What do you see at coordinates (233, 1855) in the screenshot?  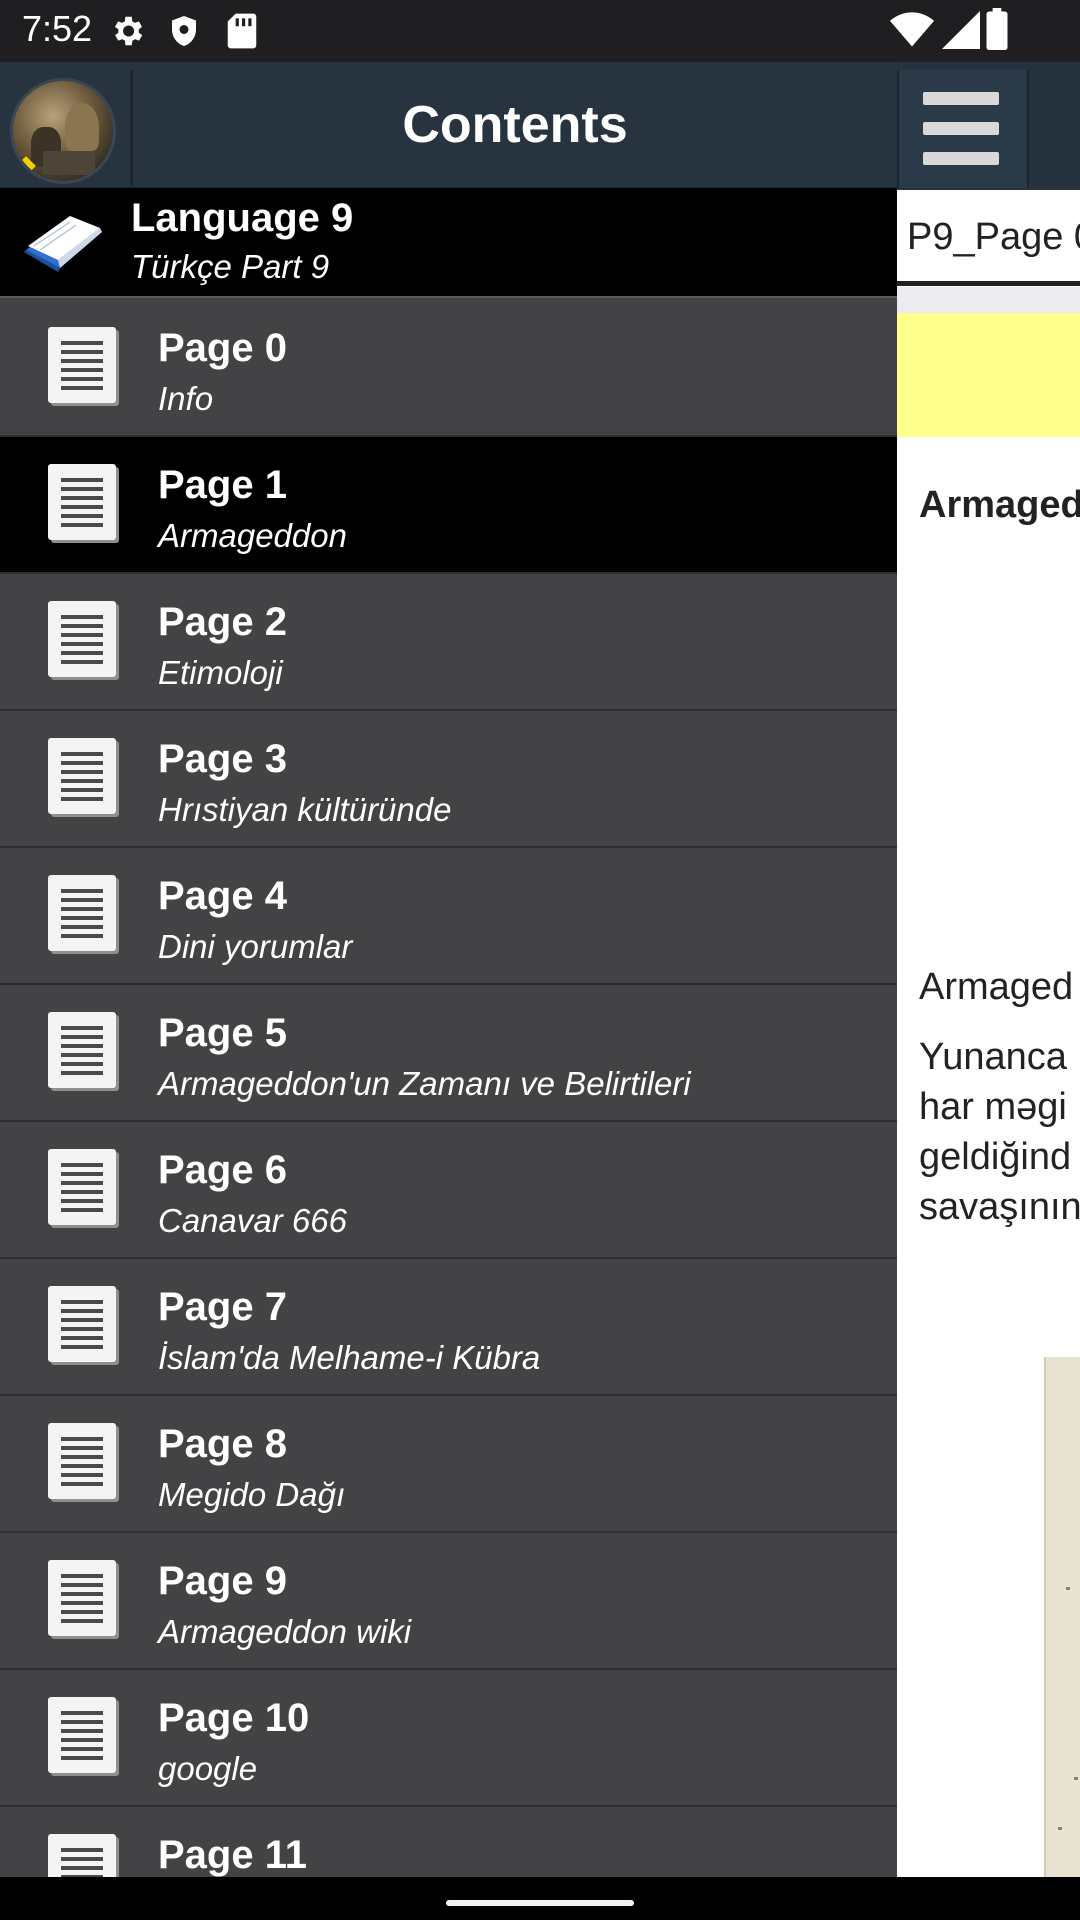 I see `item-title: Page 11` at bounding box center [233, 1855].